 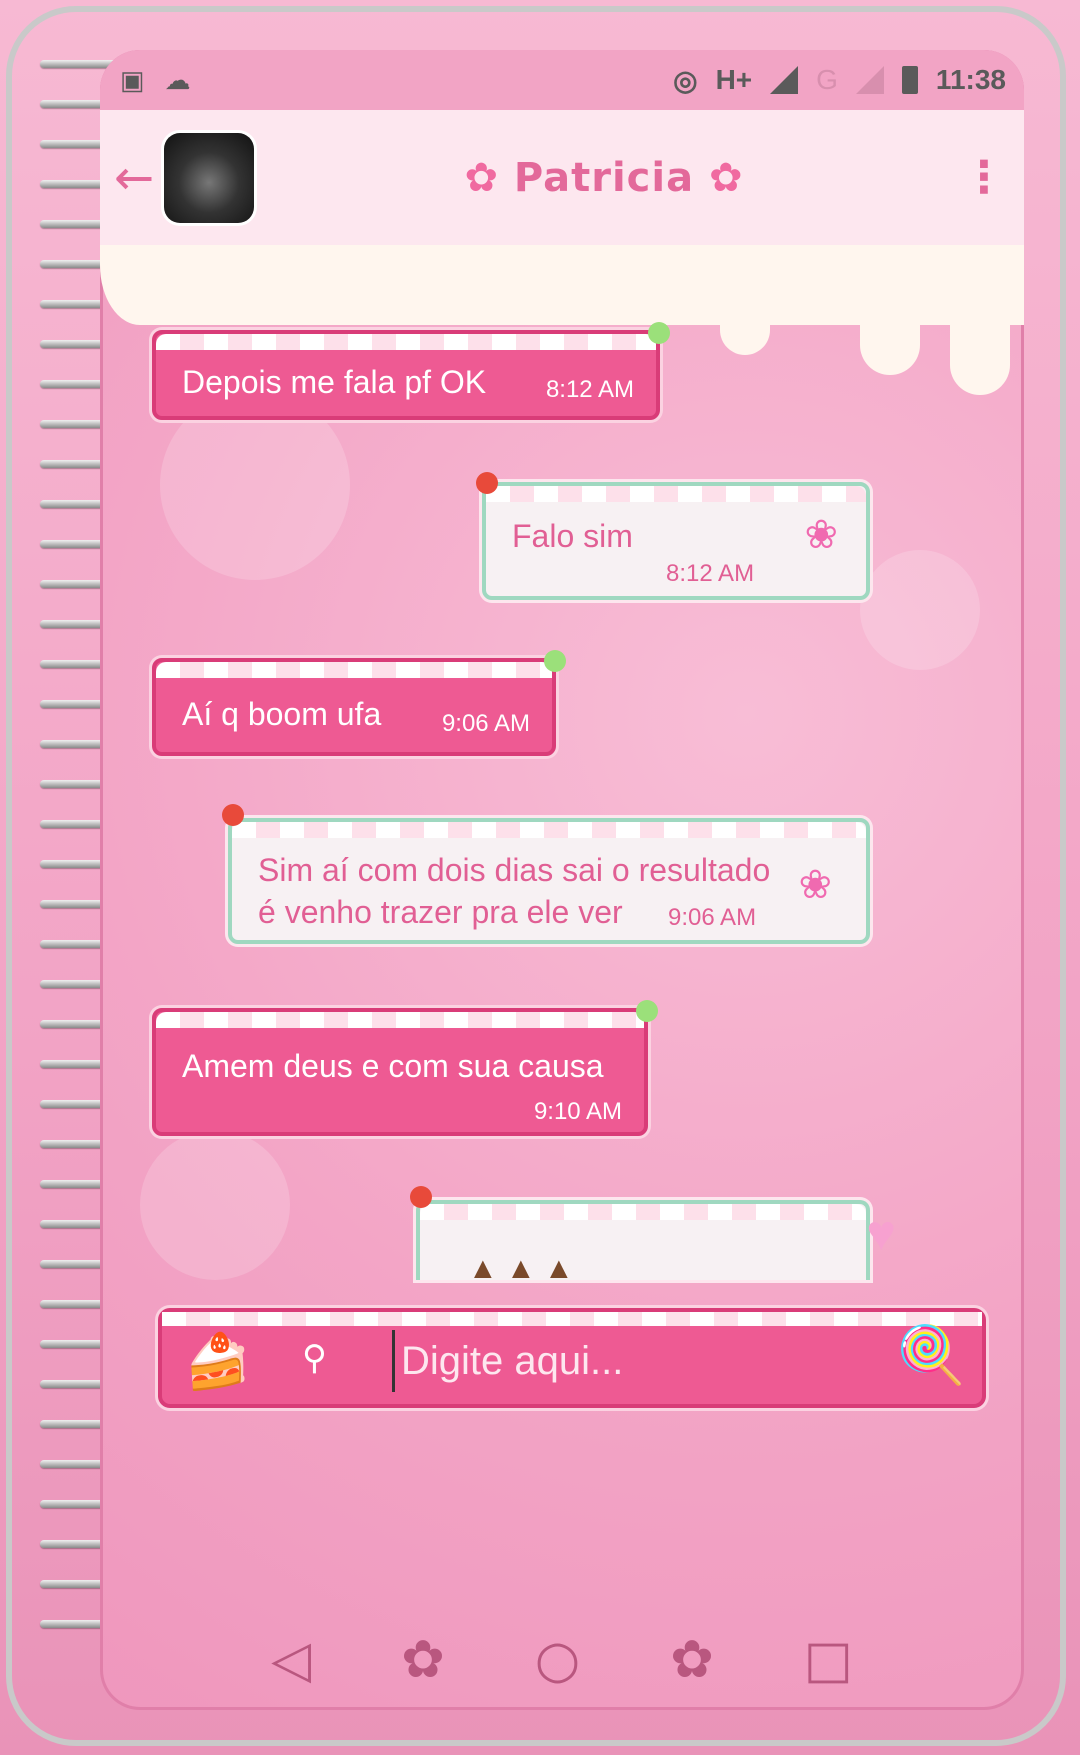 I want to click on nav-home-icon: ○, so click(x=557, y=1660).